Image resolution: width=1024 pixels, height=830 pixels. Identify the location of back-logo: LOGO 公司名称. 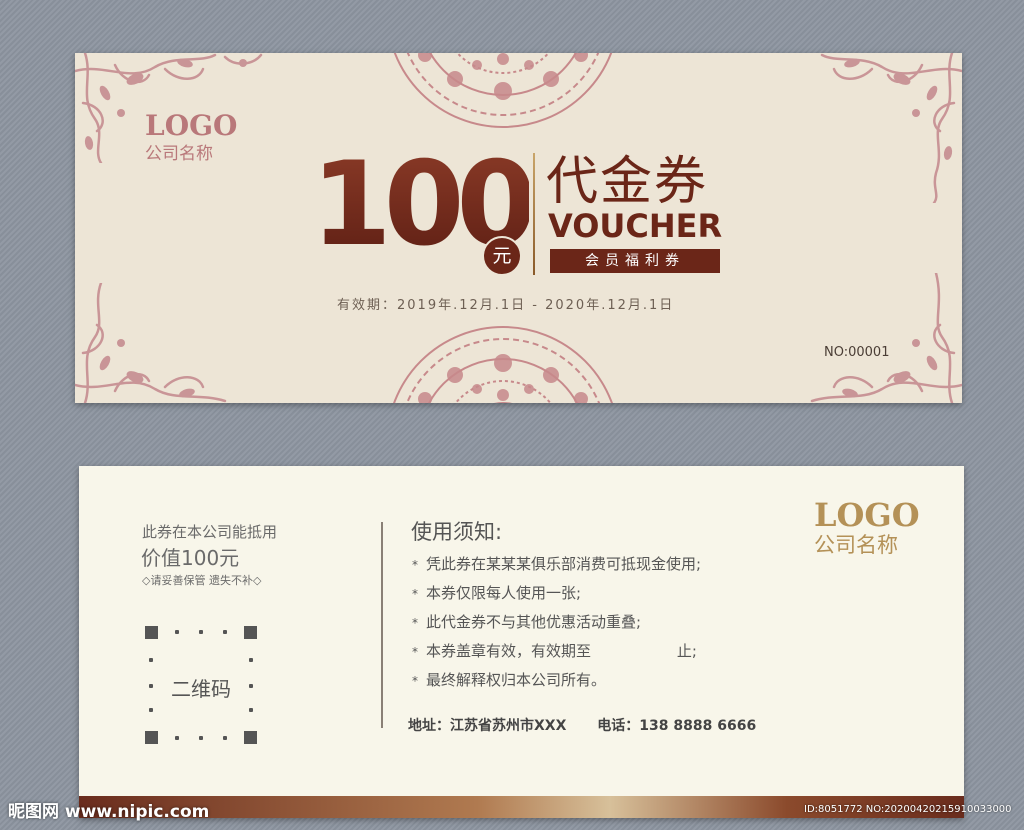
(867, 528).